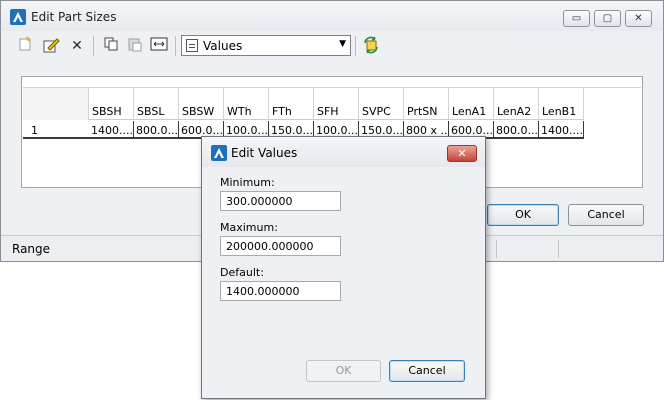 The image size is (664, 400). What do you see at coordinates (343, 371) in the screenshot?
I see `dialog-ok-button: OK` at bounding box center [343, 371].